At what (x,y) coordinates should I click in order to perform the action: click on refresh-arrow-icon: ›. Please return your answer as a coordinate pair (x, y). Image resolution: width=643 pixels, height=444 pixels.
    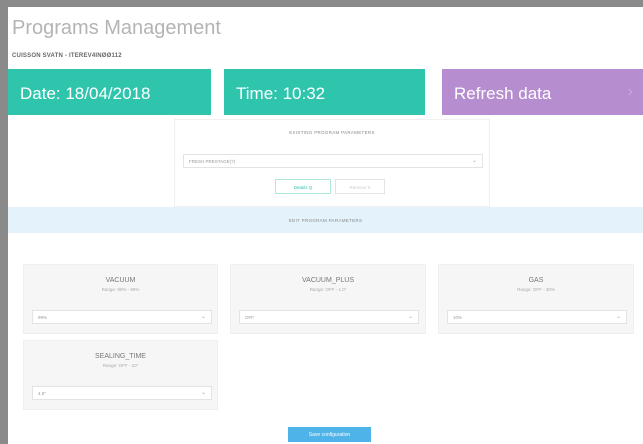
    Looking at the image, I should click on (630, 91).